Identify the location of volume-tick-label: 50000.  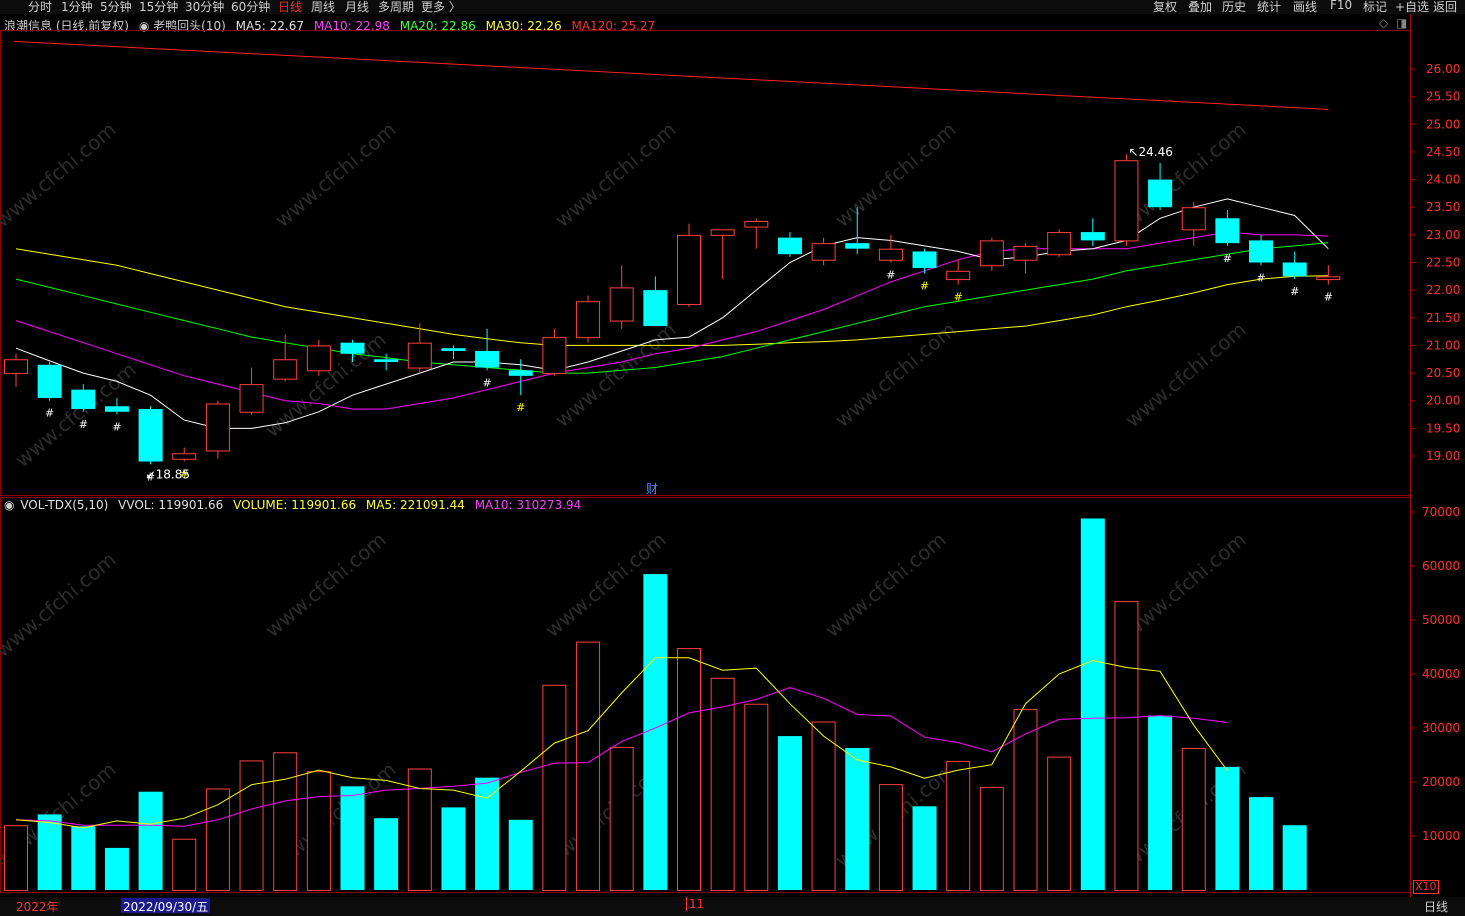
(1441, 620).